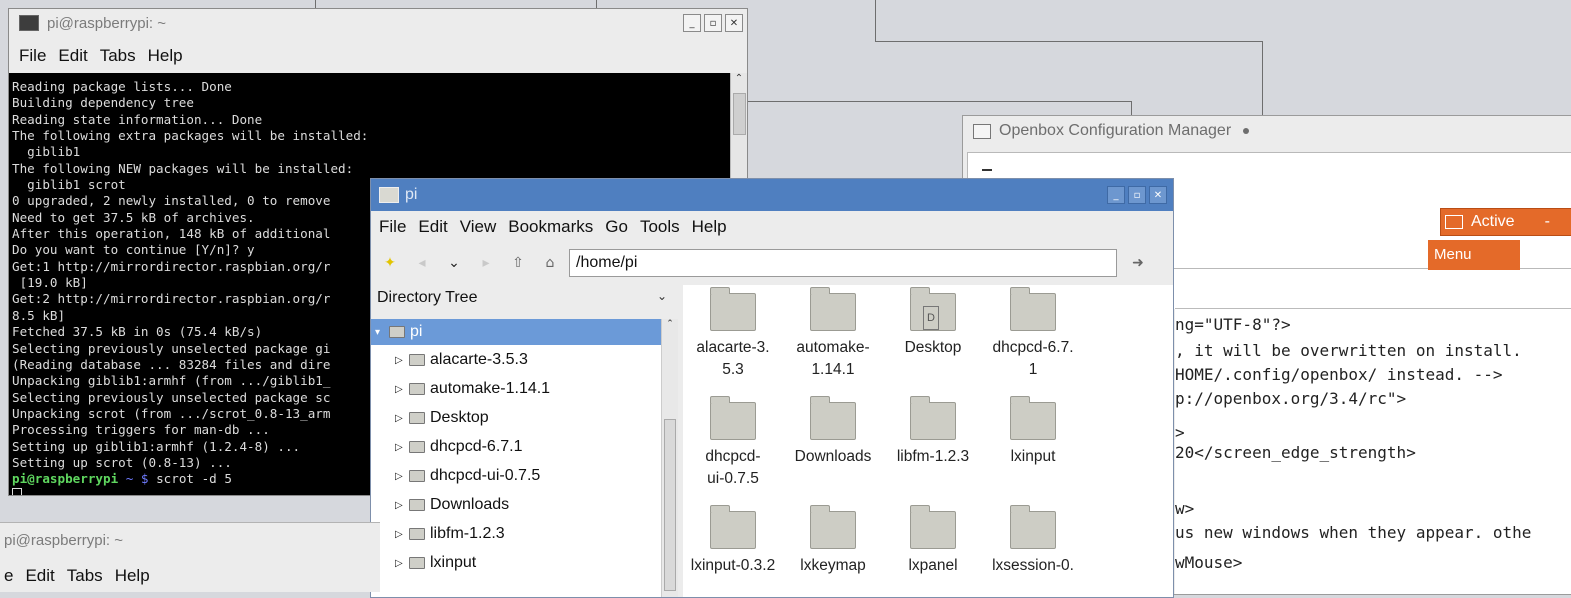  Describe the element at coordinates (1138, 263) in the screenshot. I see `go-icon: ➜` at that location.